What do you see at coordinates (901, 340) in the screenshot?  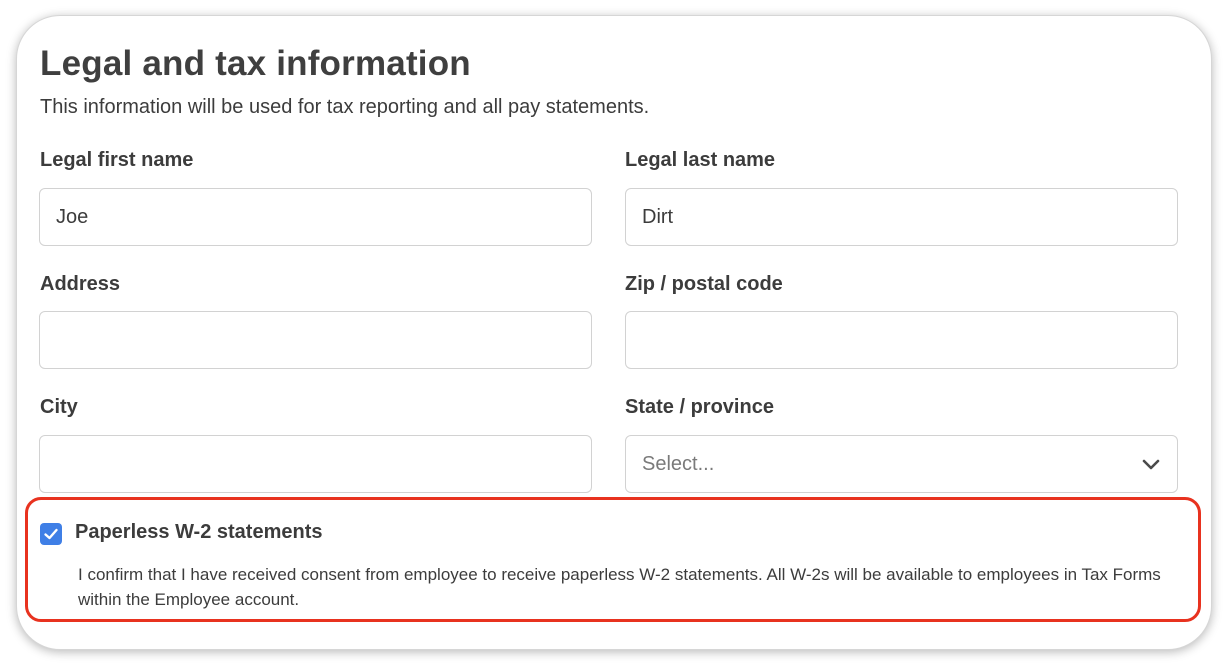 I see `zip-input` at bounding box center [901, 340].